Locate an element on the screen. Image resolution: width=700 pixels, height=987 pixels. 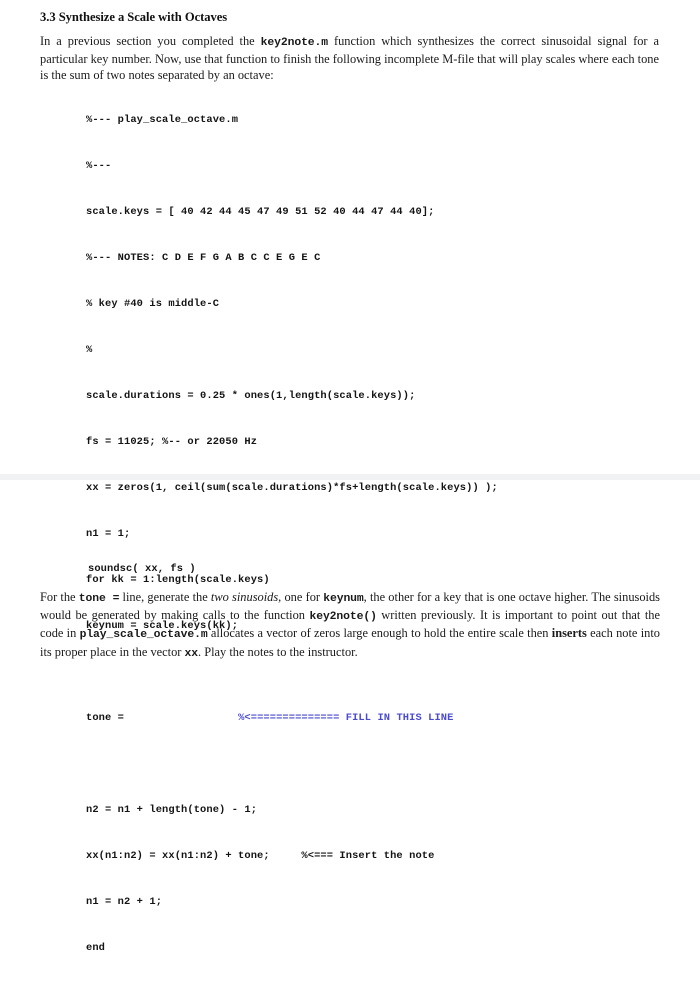
code-line: %--- play_scale_octave.m is located at coordinates (162, 119).